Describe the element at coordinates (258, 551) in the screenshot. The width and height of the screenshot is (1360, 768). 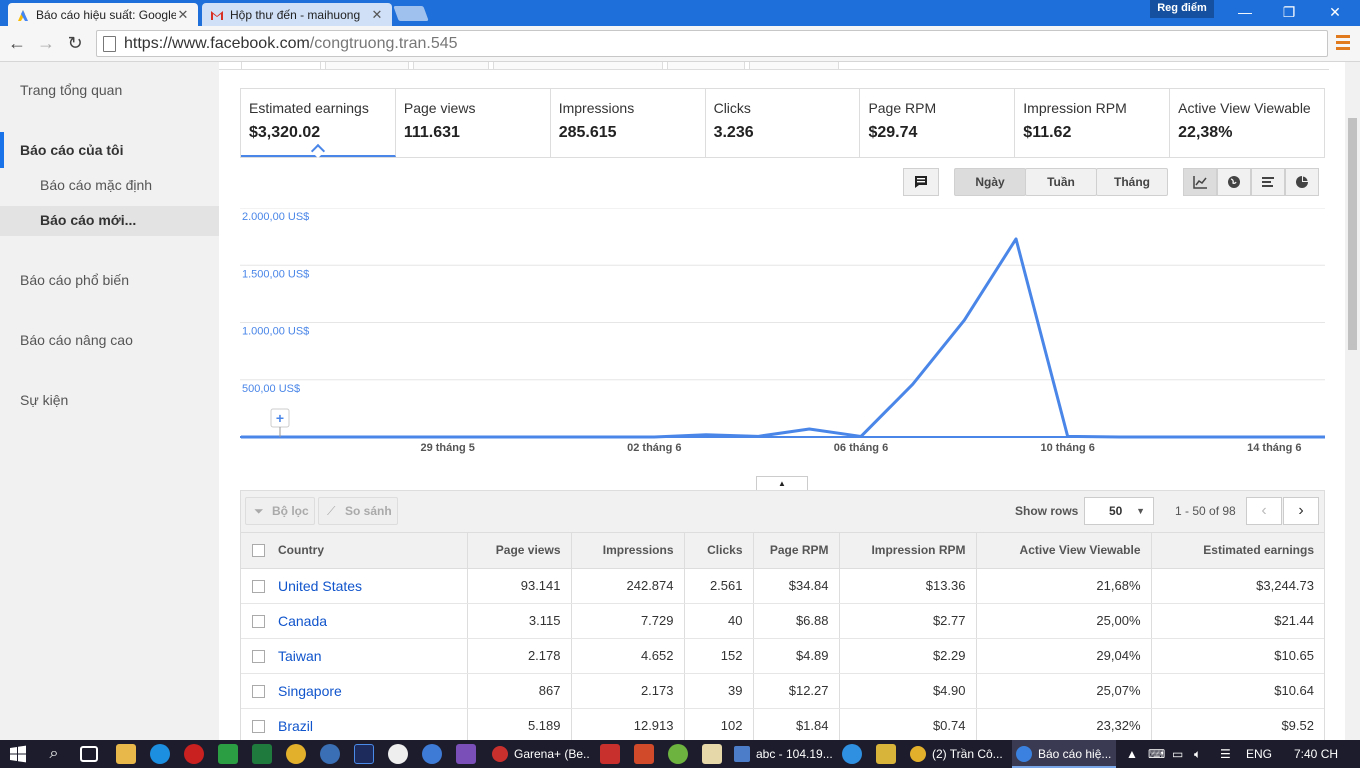
I see `select-all-checkbox` at that location.